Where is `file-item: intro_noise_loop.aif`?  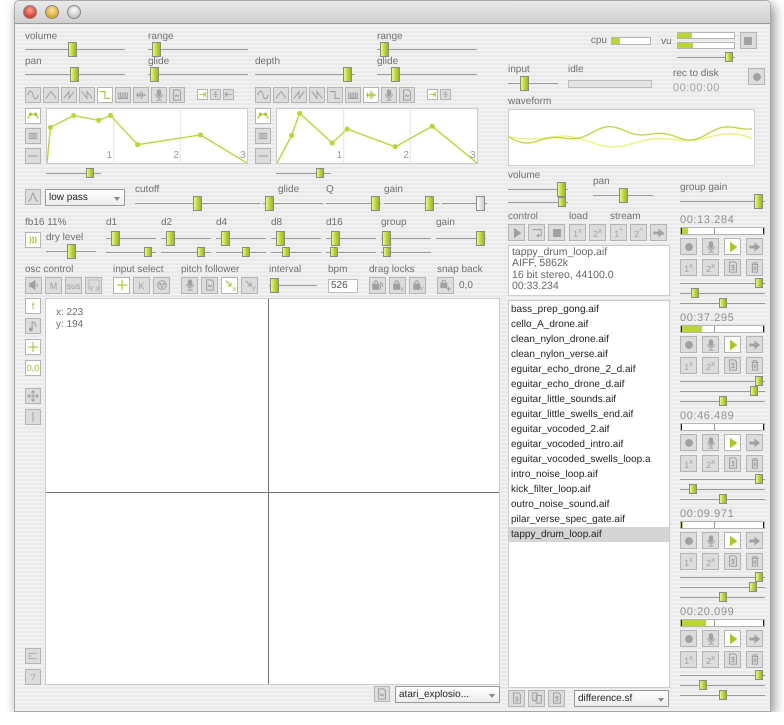 file-item: intro_noise_loop.aif is located at coordinates (589, 474).